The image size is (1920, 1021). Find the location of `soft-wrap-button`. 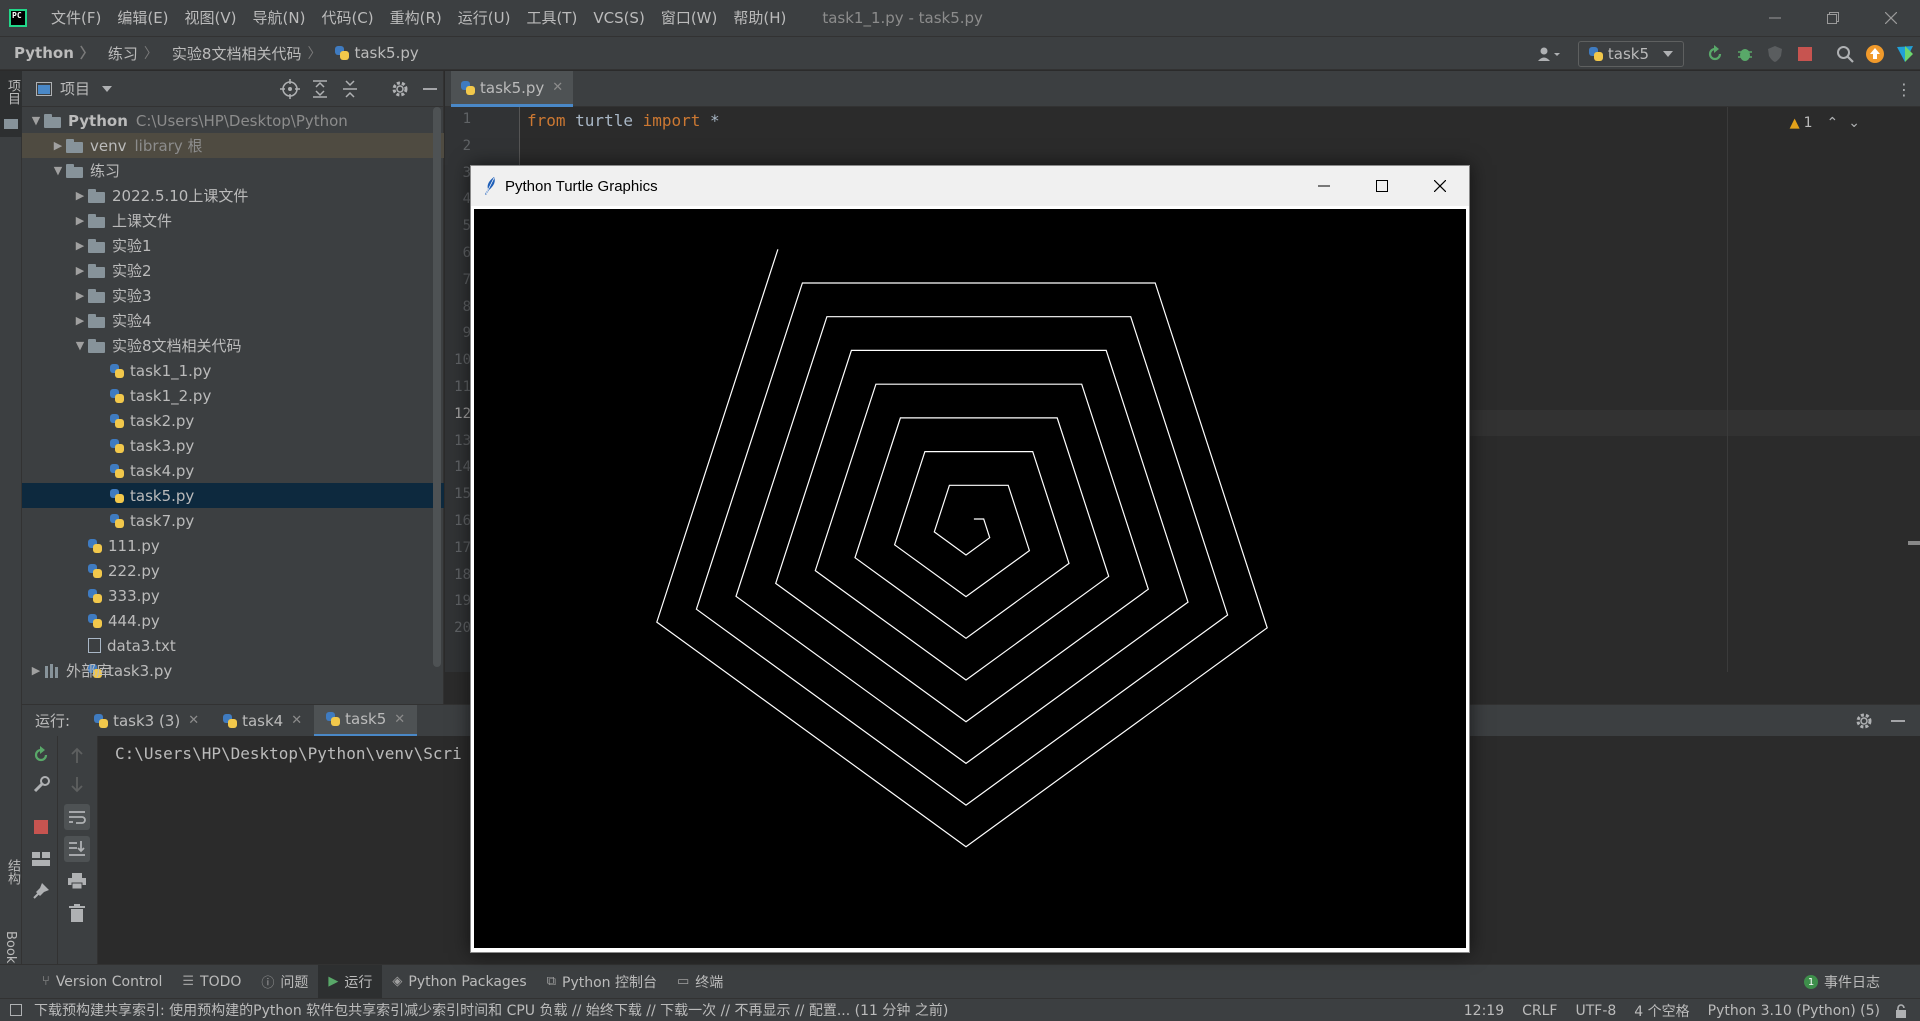

soft-wrap-button is located at coordinates (77, 817).